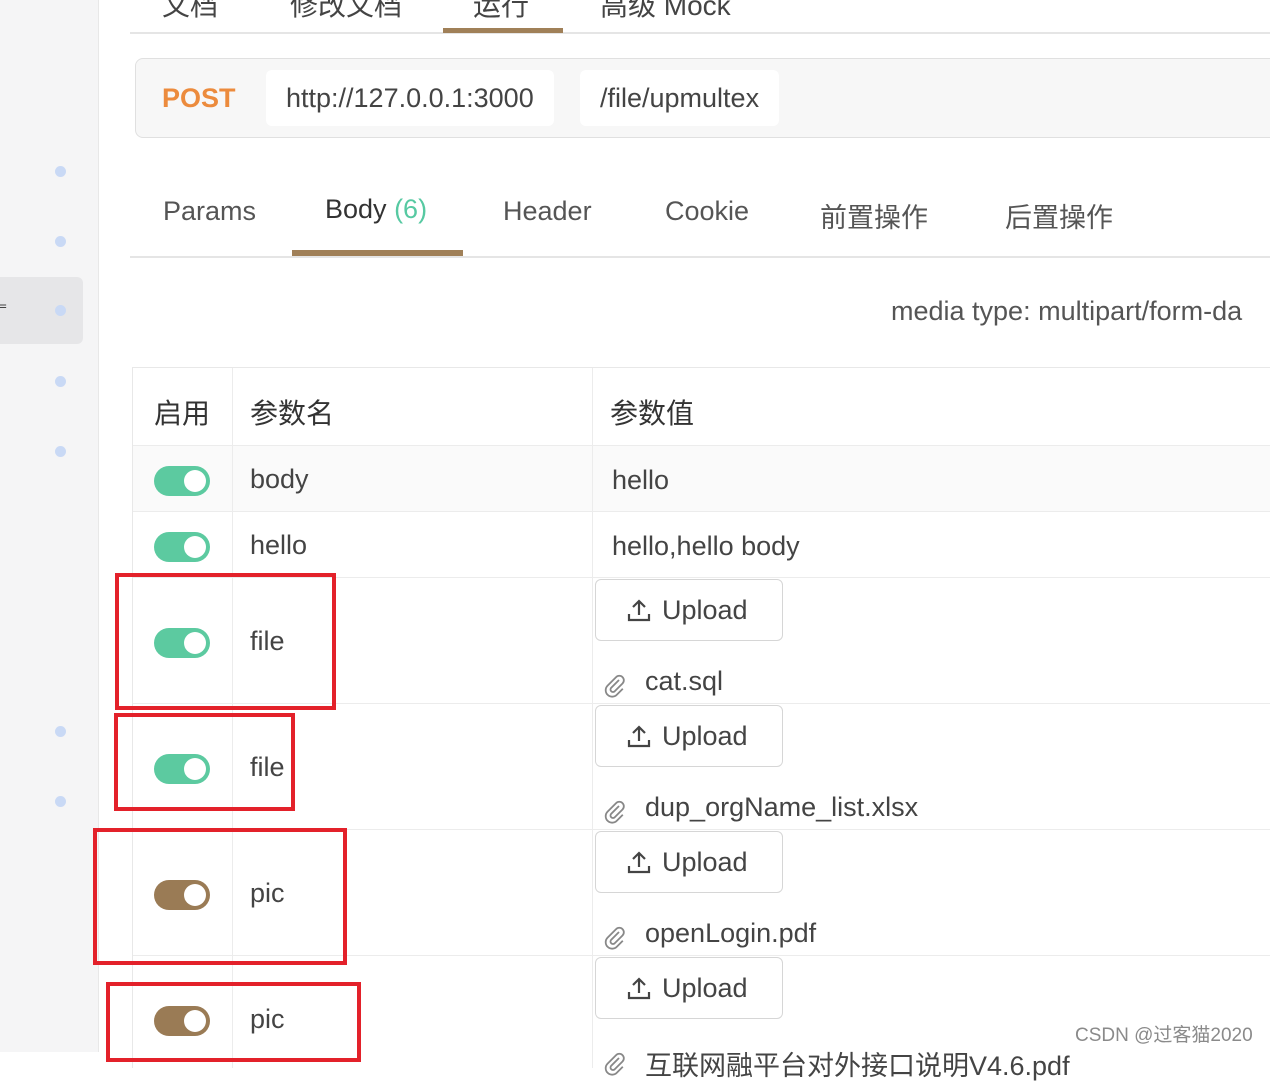 This screenshot has width=1270, height=1083. What do you see at coordinates (652, 413) in the screenshot?
I see `header-param-value: 参数值` at bounding box center [652, 413].